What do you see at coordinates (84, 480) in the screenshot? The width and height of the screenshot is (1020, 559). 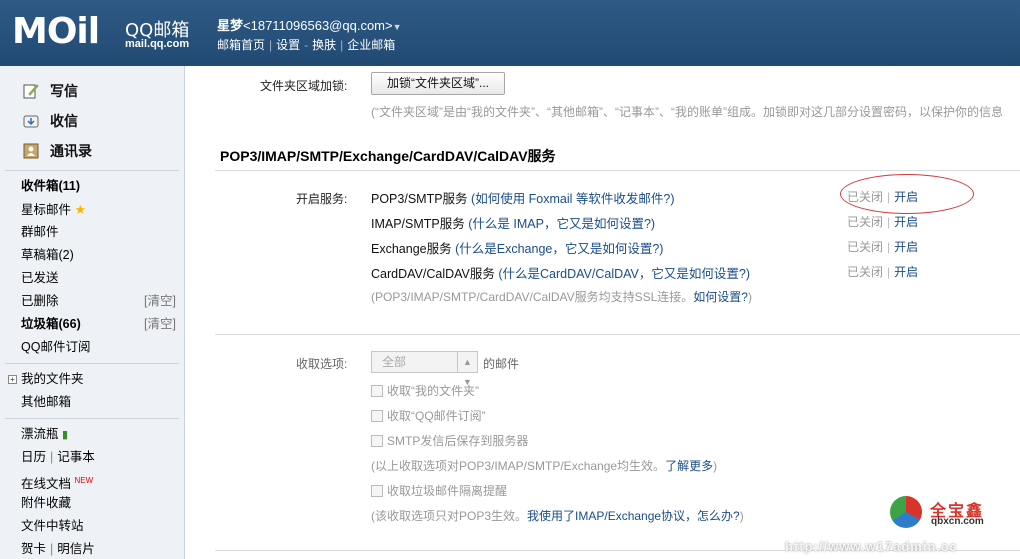 I see `new-badge: NEW` at bounding box center [84, 480].